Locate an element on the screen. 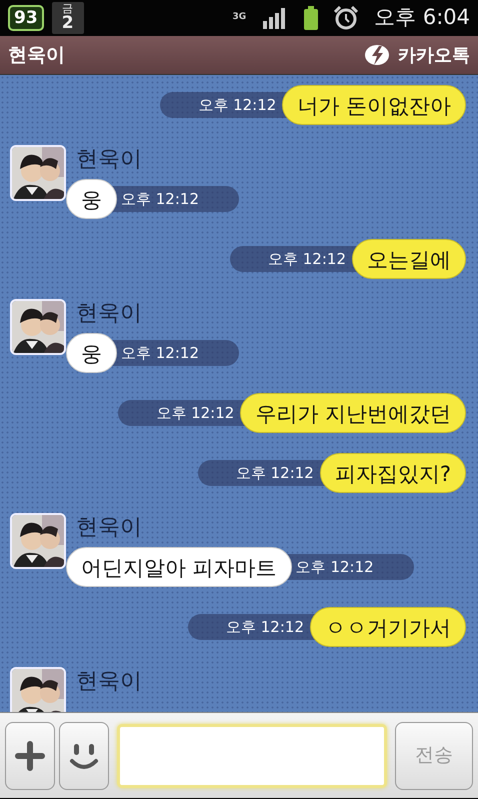 This screenshot has height=799, width=478. add-button is located at coordinates (30, 756).